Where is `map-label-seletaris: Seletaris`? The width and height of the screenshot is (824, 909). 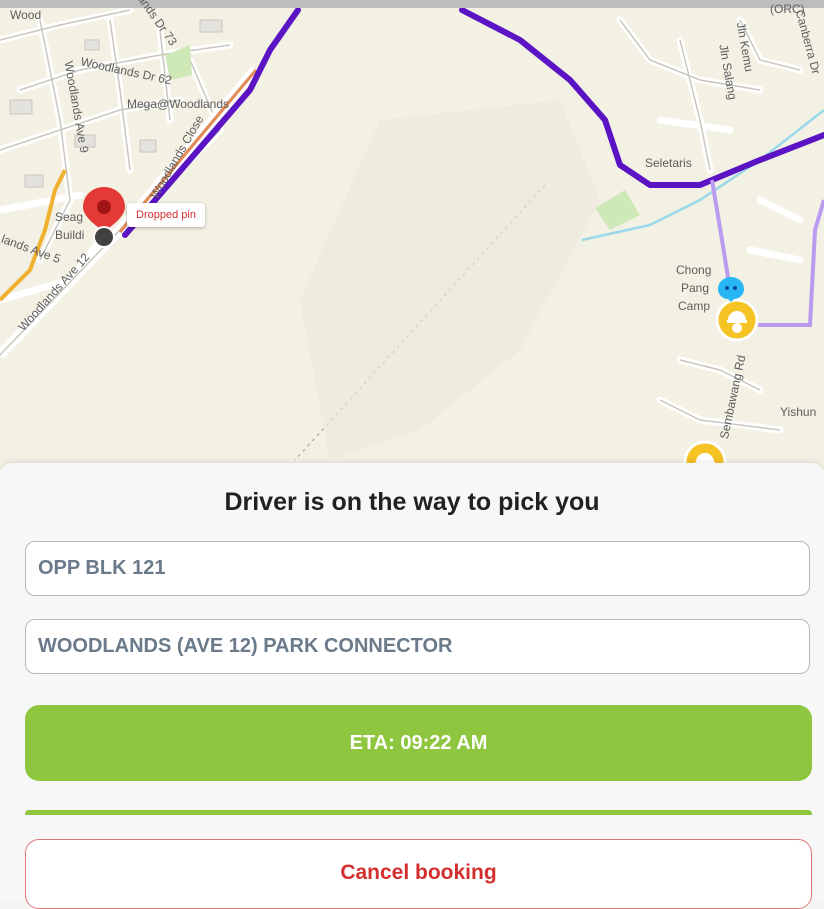 map-label-seletaris: Seletaris is located at coordinates (668, 163).